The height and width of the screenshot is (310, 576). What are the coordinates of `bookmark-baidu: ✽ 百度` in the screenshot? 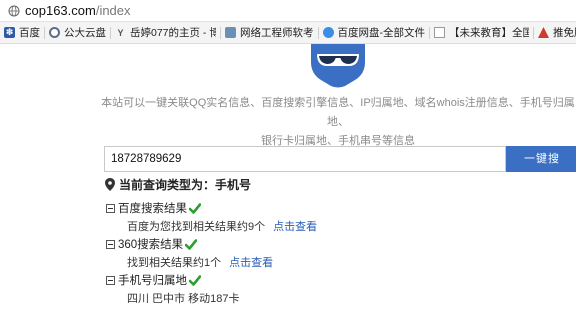 It's located at (22, 32).